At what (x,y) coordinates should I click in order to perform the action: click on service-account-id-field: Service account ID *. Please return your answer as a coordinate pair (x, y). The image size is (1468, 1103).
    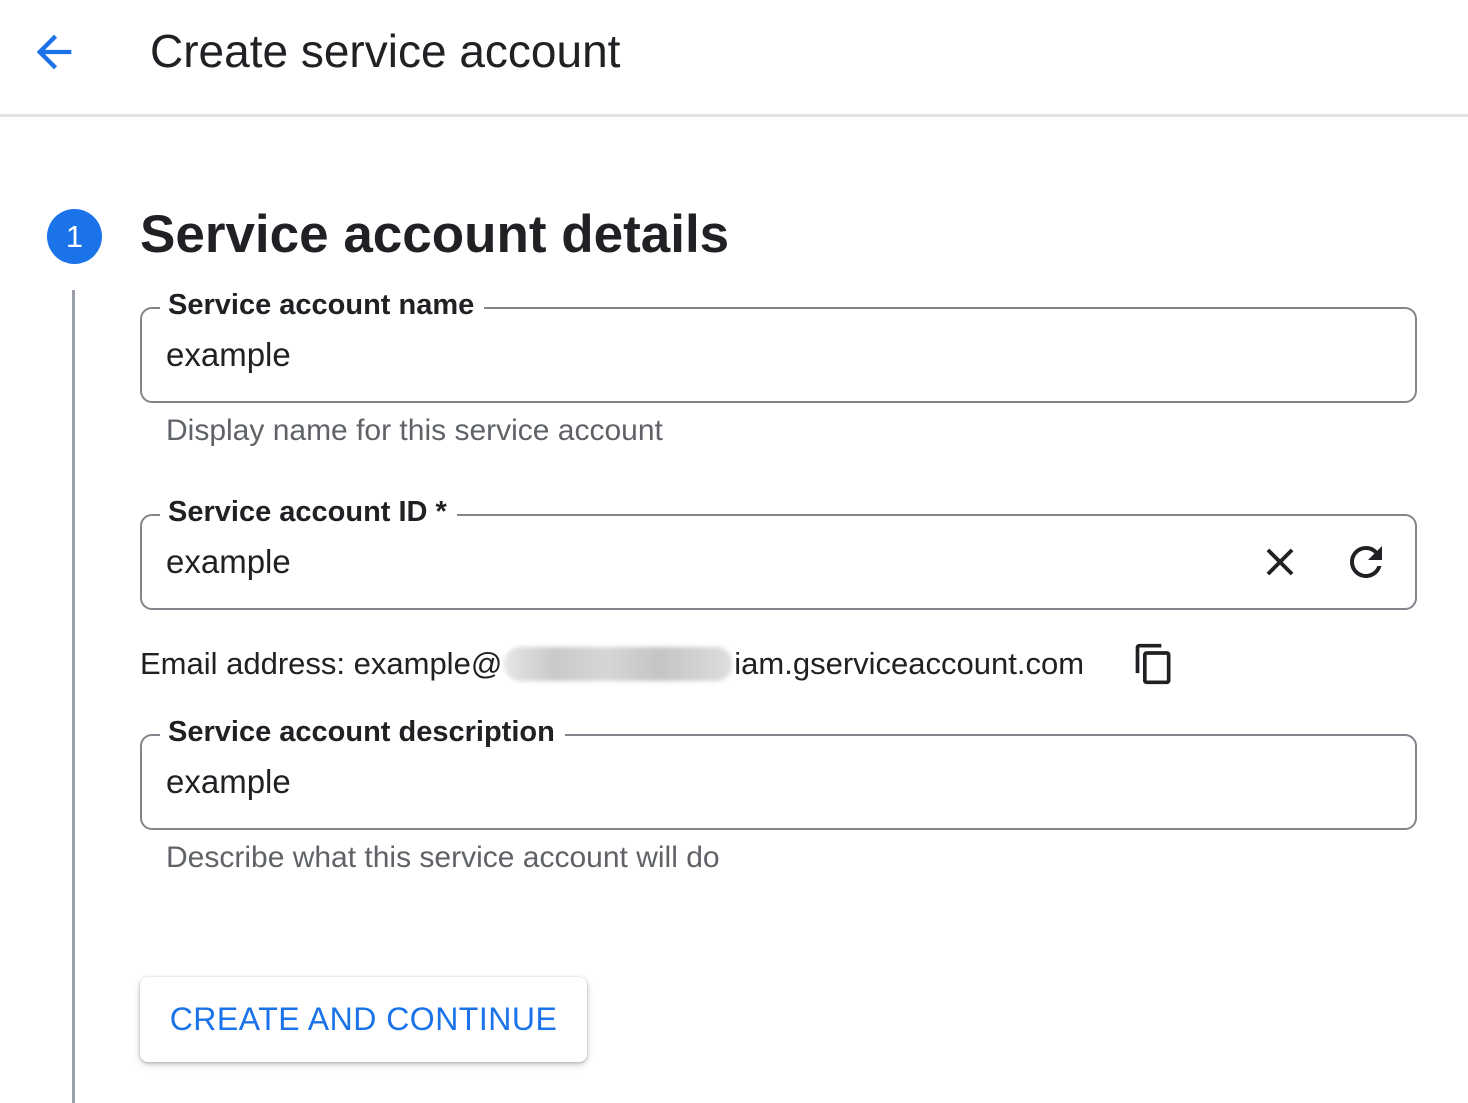
    Looking at the image, I should click on (778, 552).